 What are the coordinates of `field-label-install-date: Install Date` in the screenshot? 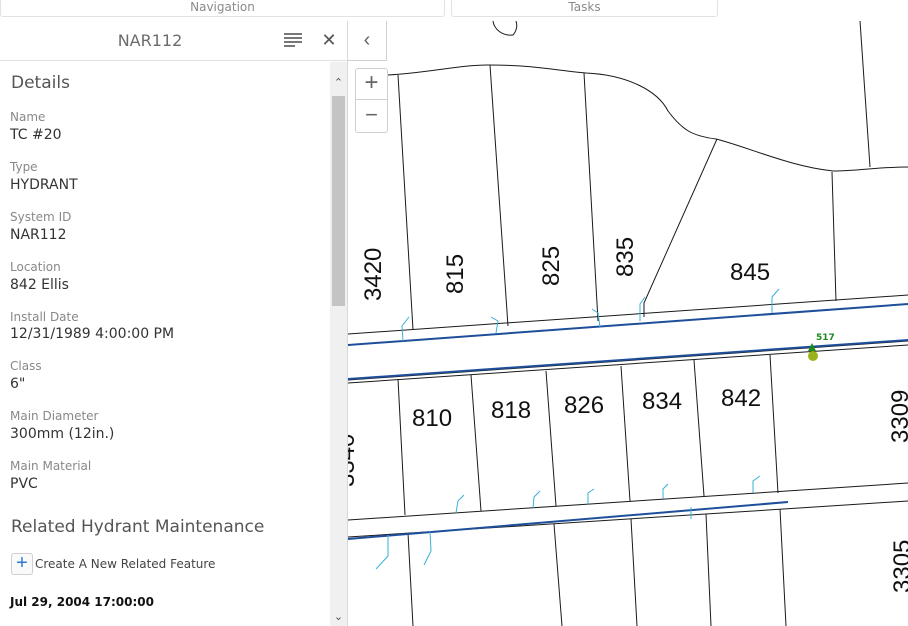 It's located at (44, 317).